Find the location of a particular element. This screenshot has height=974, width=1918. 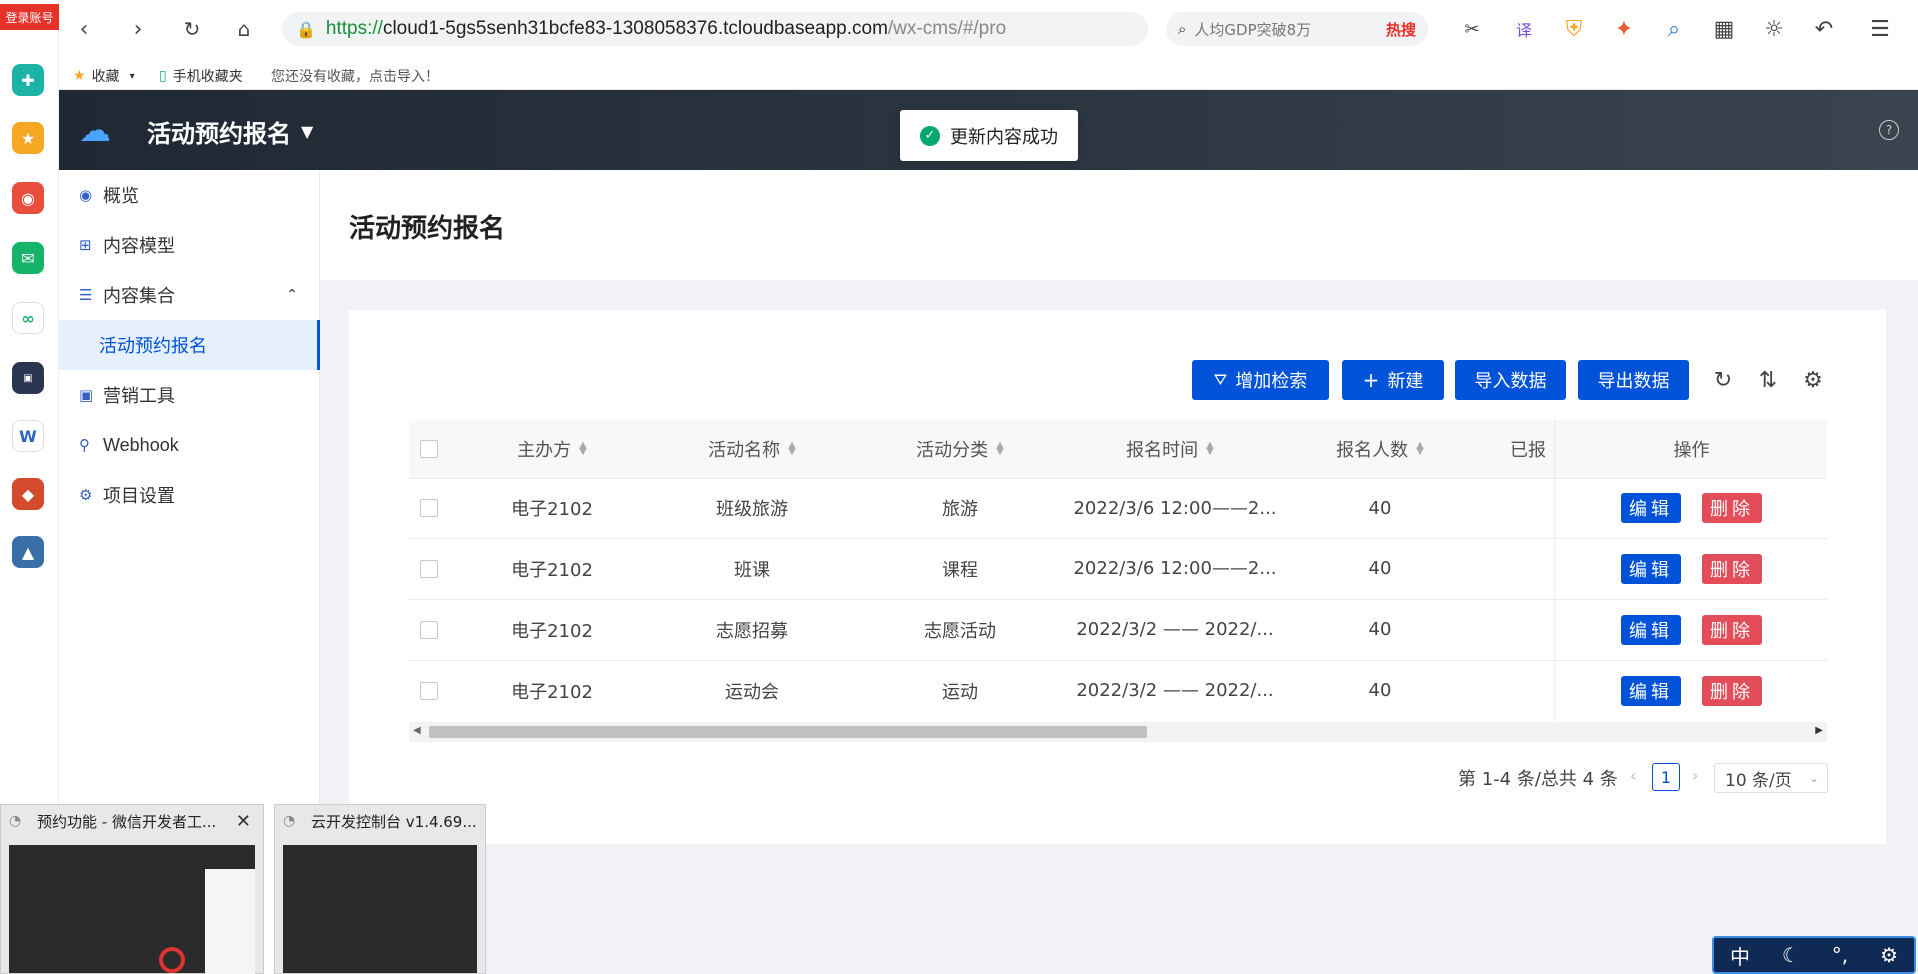

bag-icon: ▣ is located at coordinates (86, 395).